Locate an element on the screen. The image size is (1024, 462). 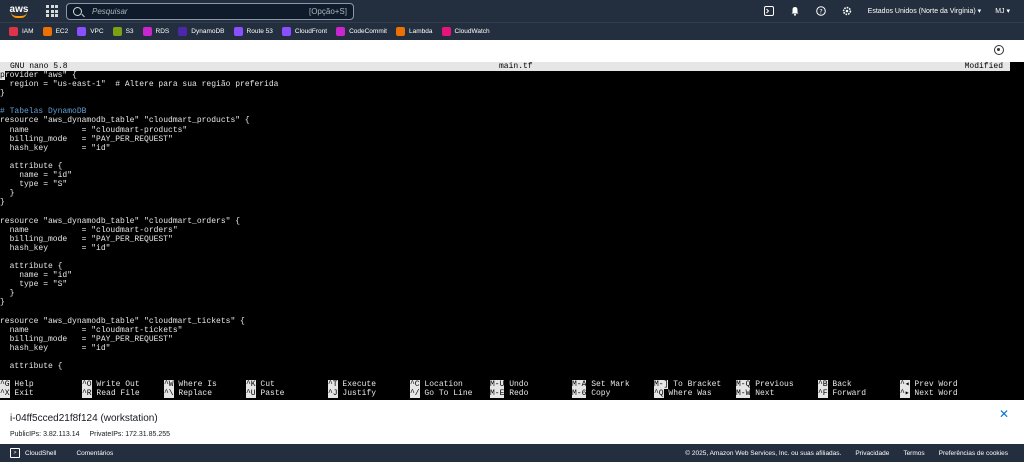
nano-shortcut: M-U Undo is located at coordinates (509, 384).